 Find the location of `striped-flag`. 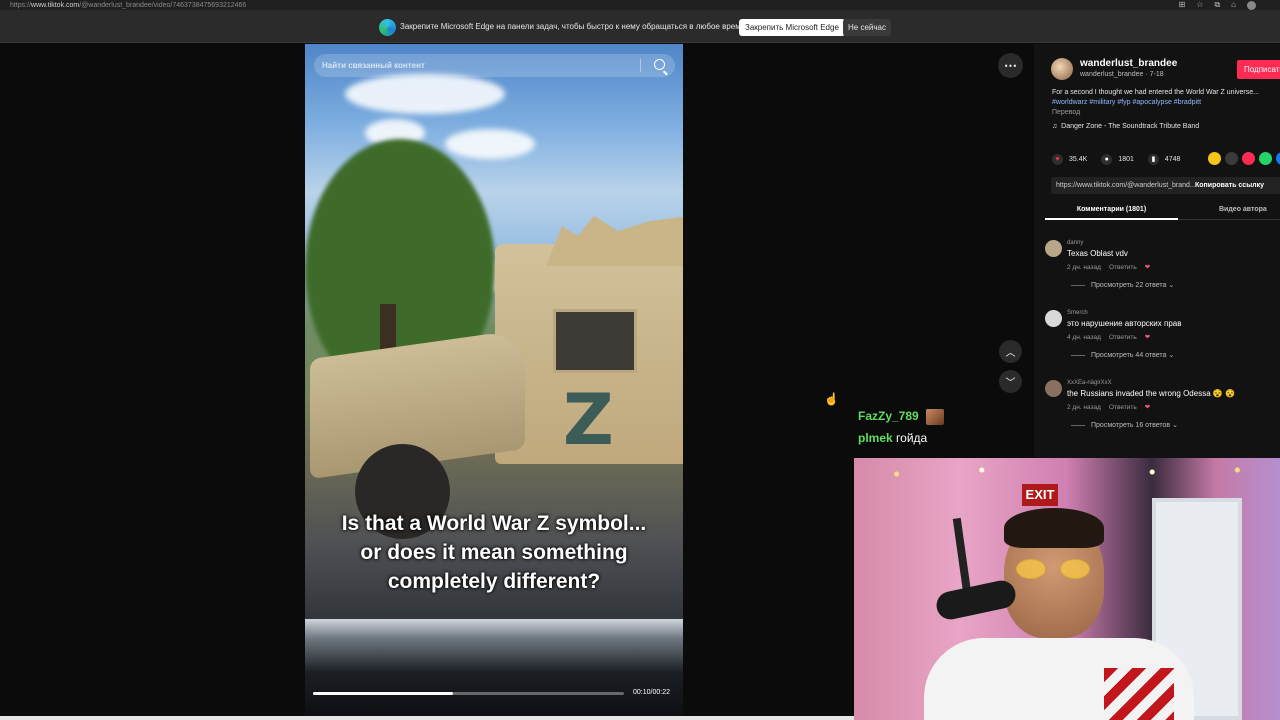

striped-flag is located at coordinates (1139, 694).